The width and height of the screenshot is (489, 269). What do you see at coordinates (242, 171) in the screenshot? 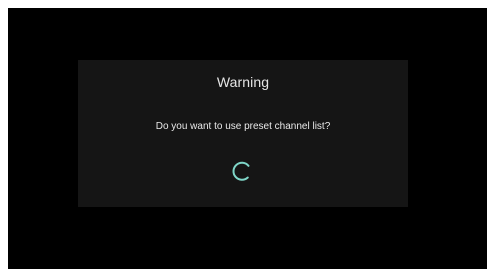
I see `loading-spinner-icon` at bounding box center [242, 171].